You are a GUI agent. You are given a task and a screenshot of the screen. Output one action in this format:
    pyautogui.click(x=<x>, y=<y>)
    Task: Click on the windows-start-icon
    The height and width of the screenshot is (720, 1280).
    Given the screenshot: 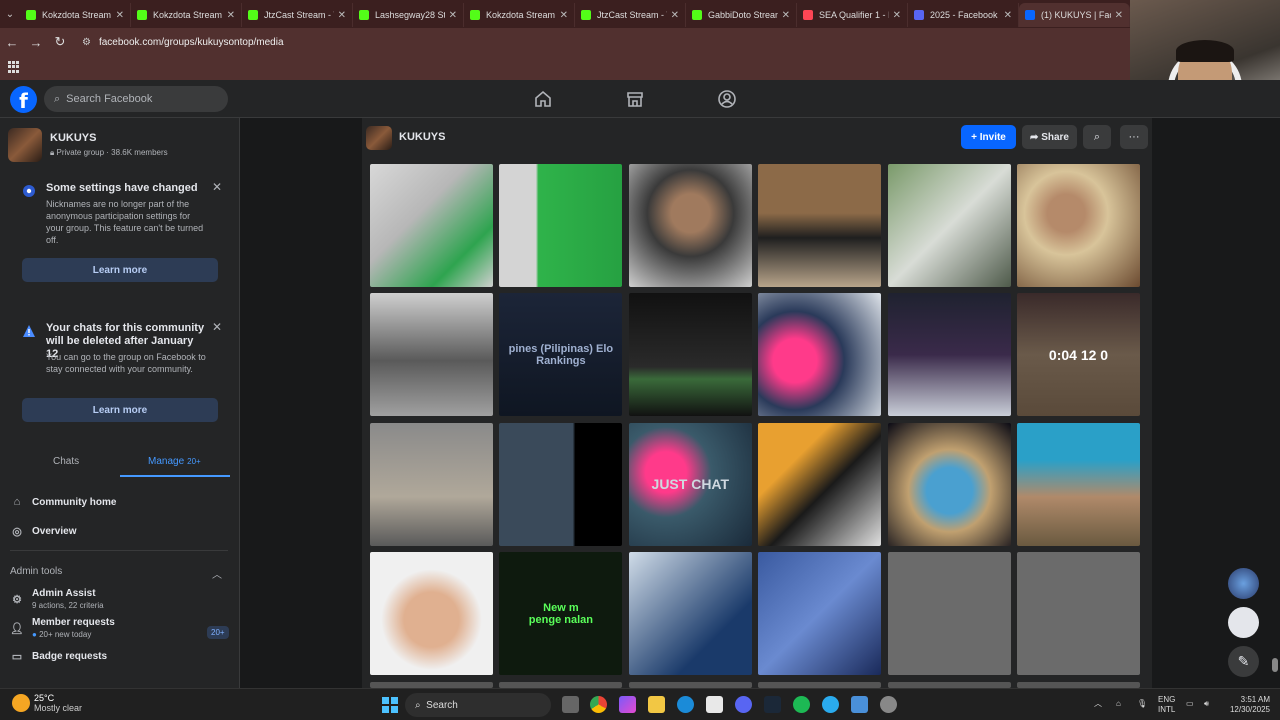 What is the action you would take?
    pyautogui.click(x=390, y=705)
    